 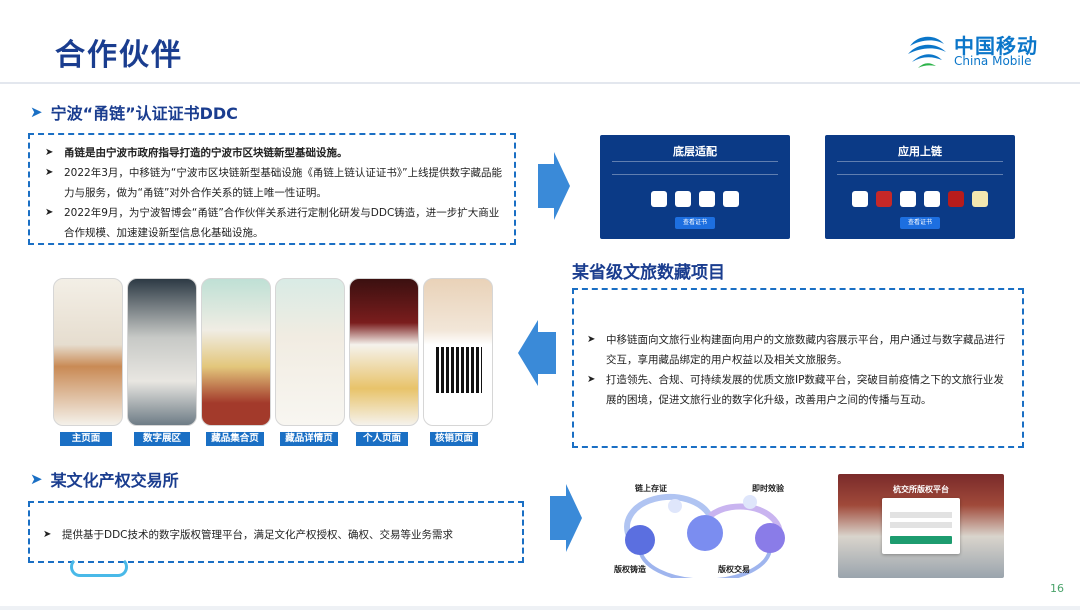 What do you see at coordinates (235, 439) in the screenshot?
I see `phone-label-collection: 藏品集合页` at bounding box center [235, 439].